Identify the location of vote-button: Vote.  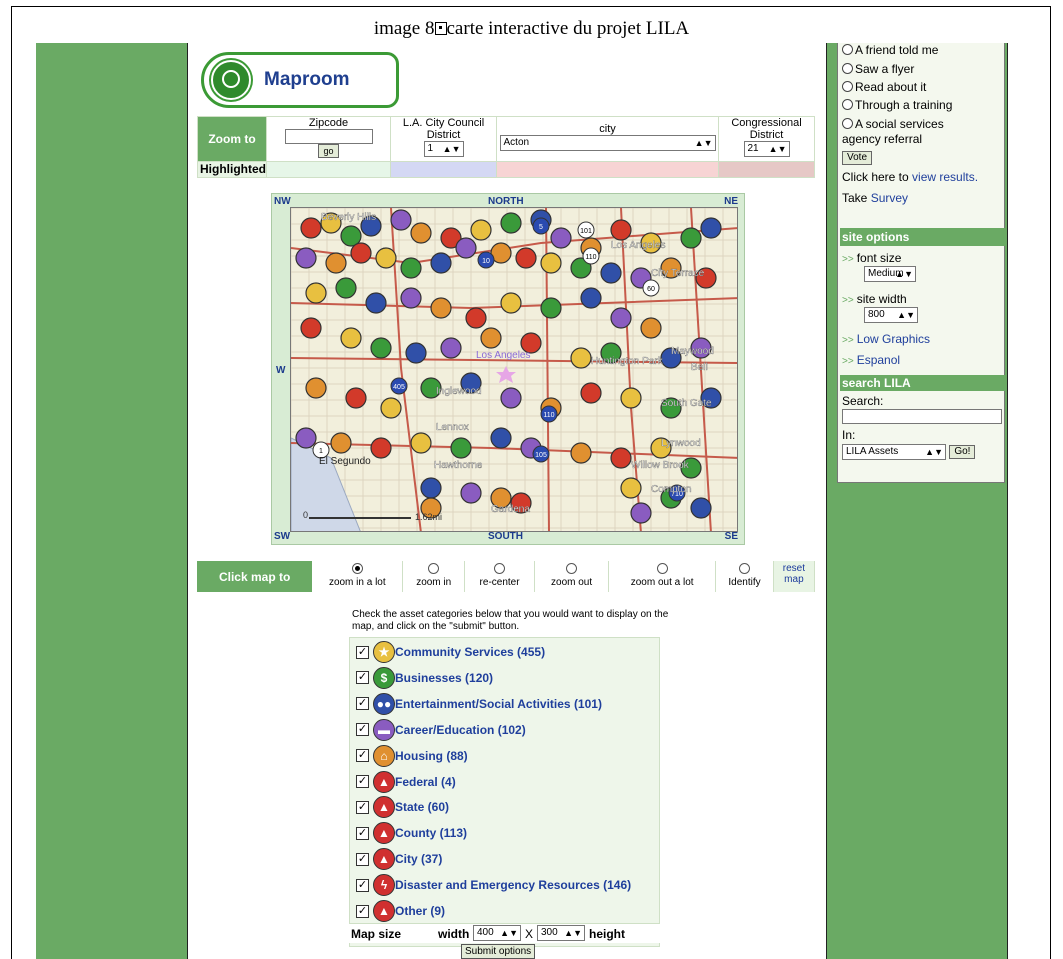
(857, 158).